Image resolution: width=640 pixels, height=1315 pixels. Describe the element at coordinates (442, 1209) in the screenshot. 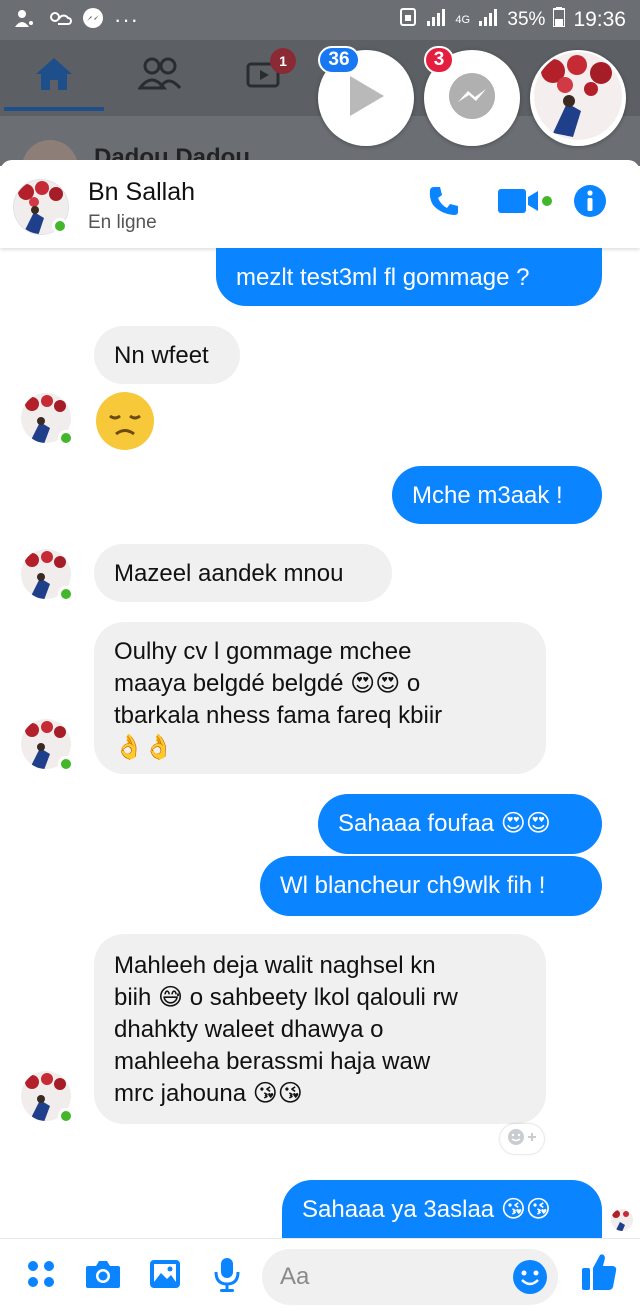

I see `message-bubble-outgoing: Sahaaa ya 3aslaa 😘😘` at that location.